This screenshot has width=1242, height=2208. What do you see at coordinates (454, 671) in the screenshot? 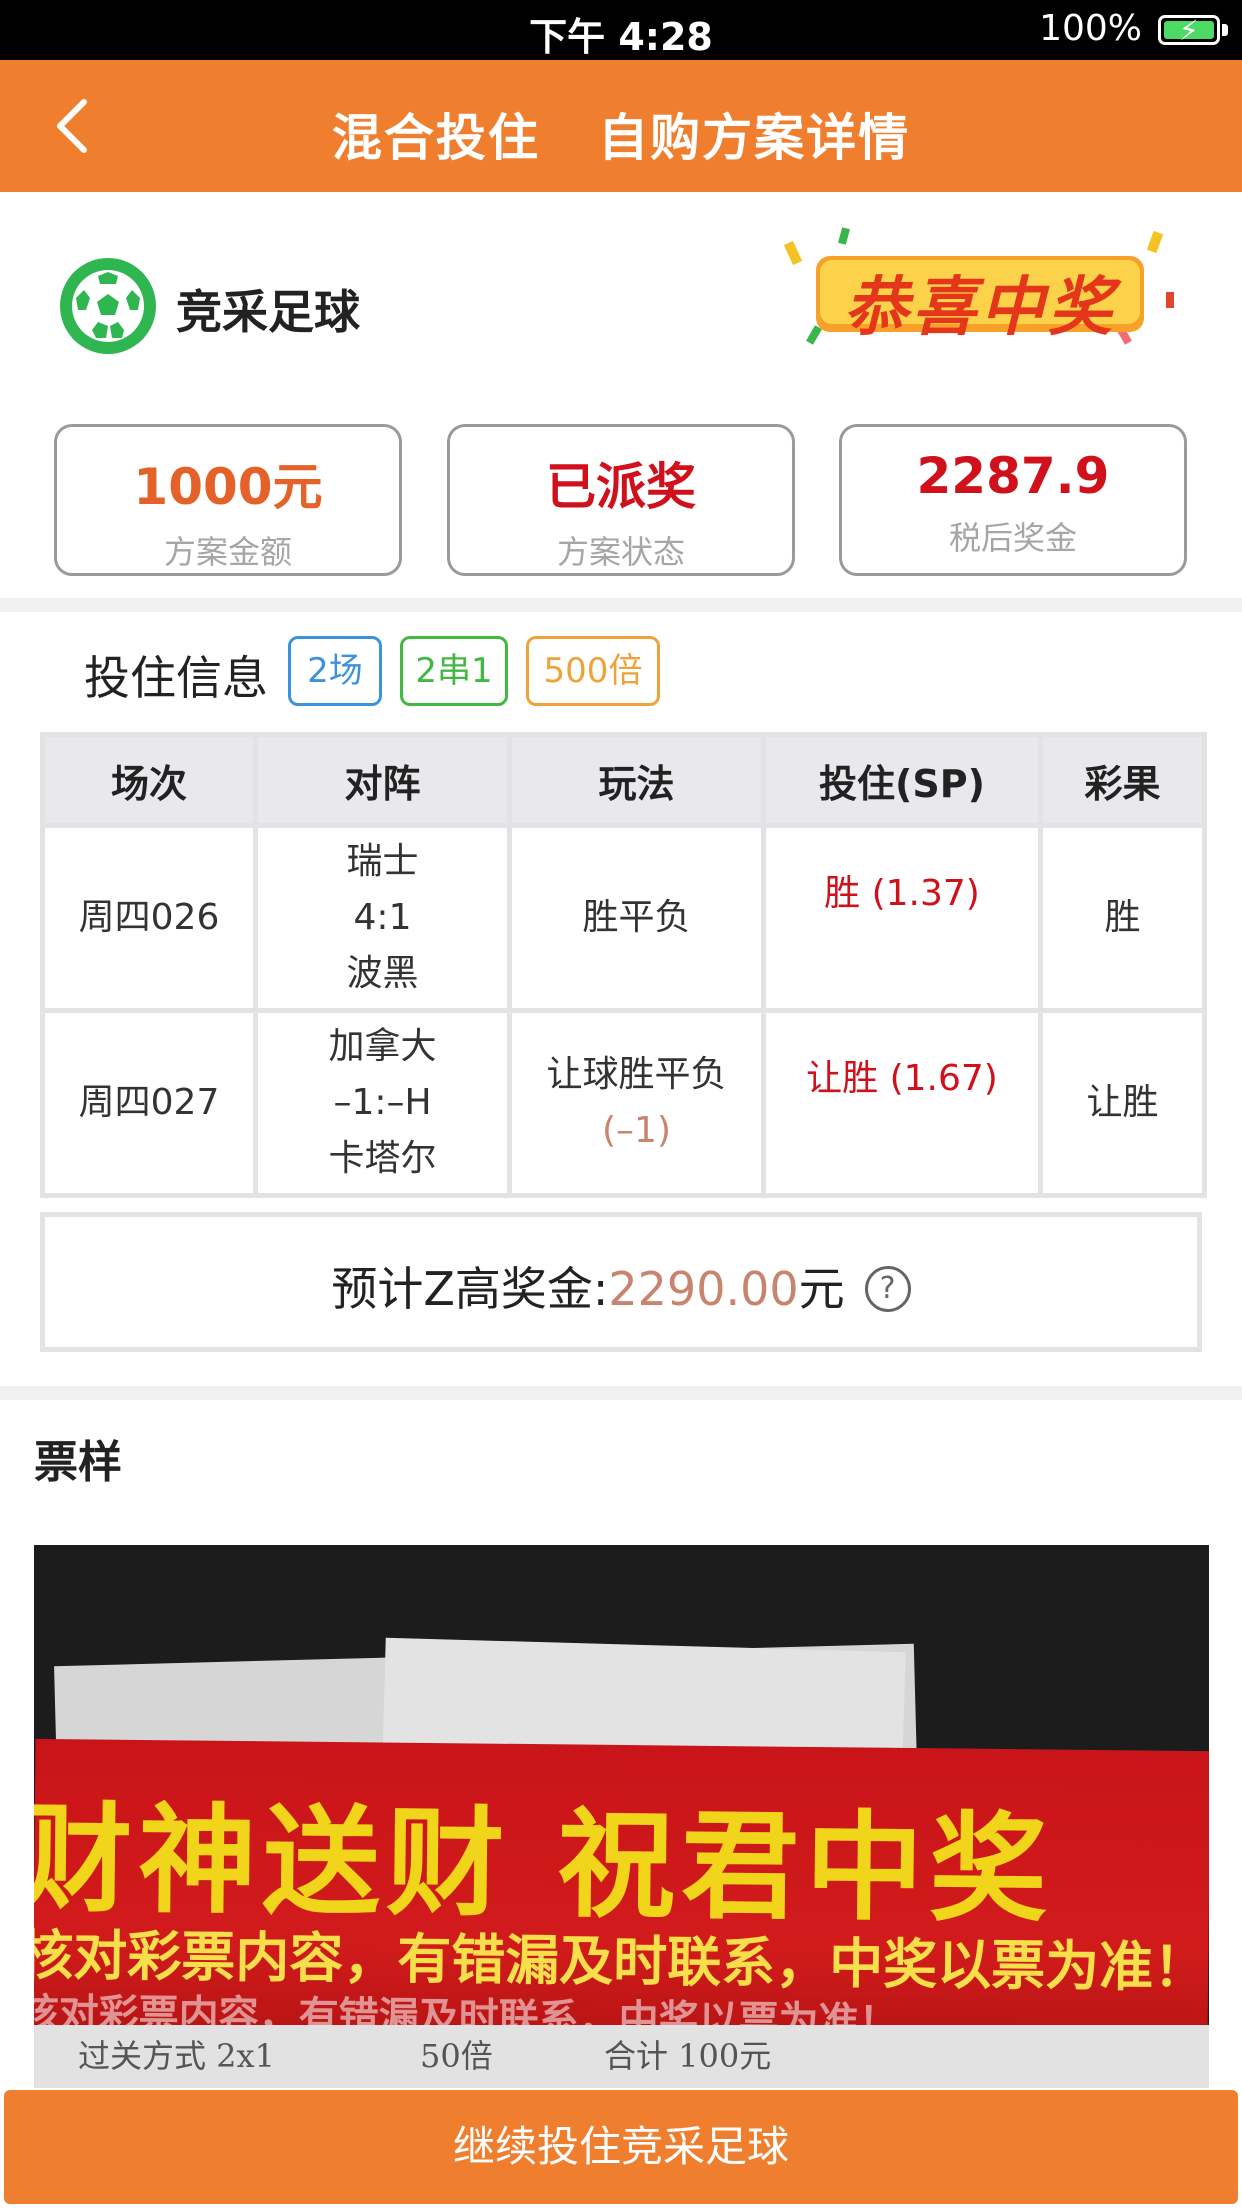
I see `tag-parlay: 2串1` at bounding box center [454, 671].